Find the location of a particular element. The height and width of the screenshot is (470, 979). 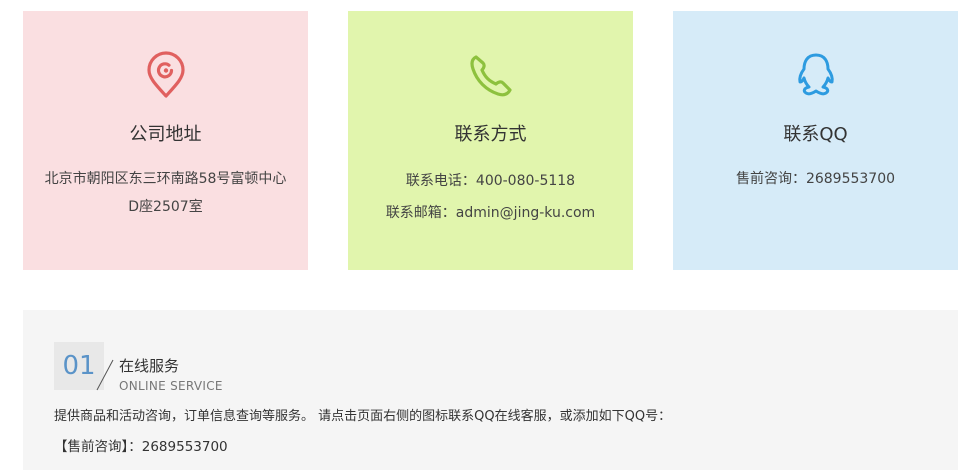

location-pin-icon is located at coordinates (166, 75).